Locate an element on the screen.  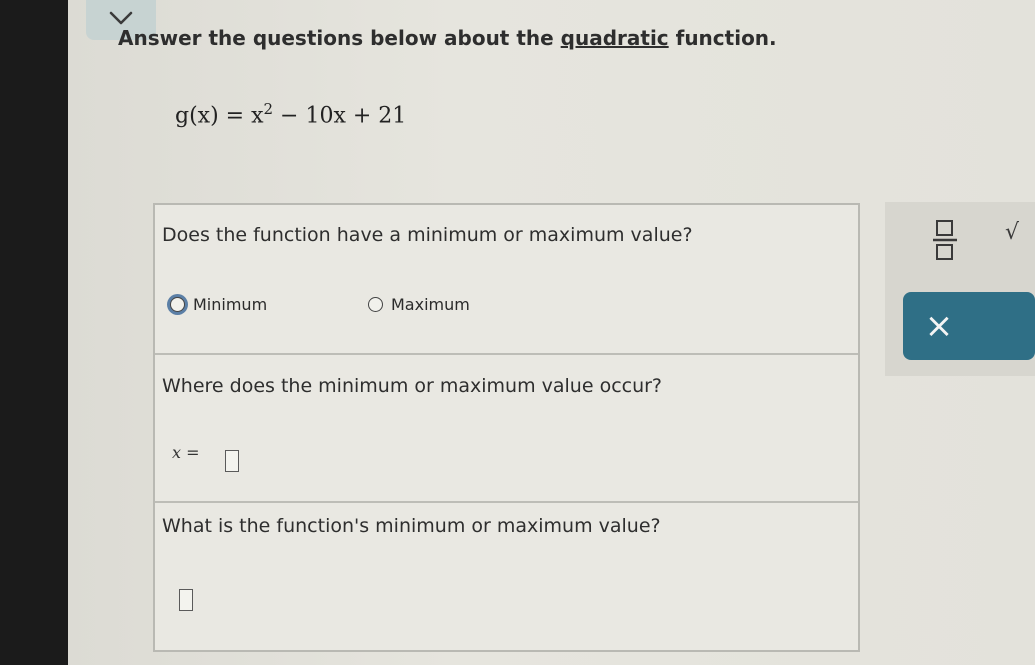
radio-maximum: Maximum is located at coordinates (419, 304).